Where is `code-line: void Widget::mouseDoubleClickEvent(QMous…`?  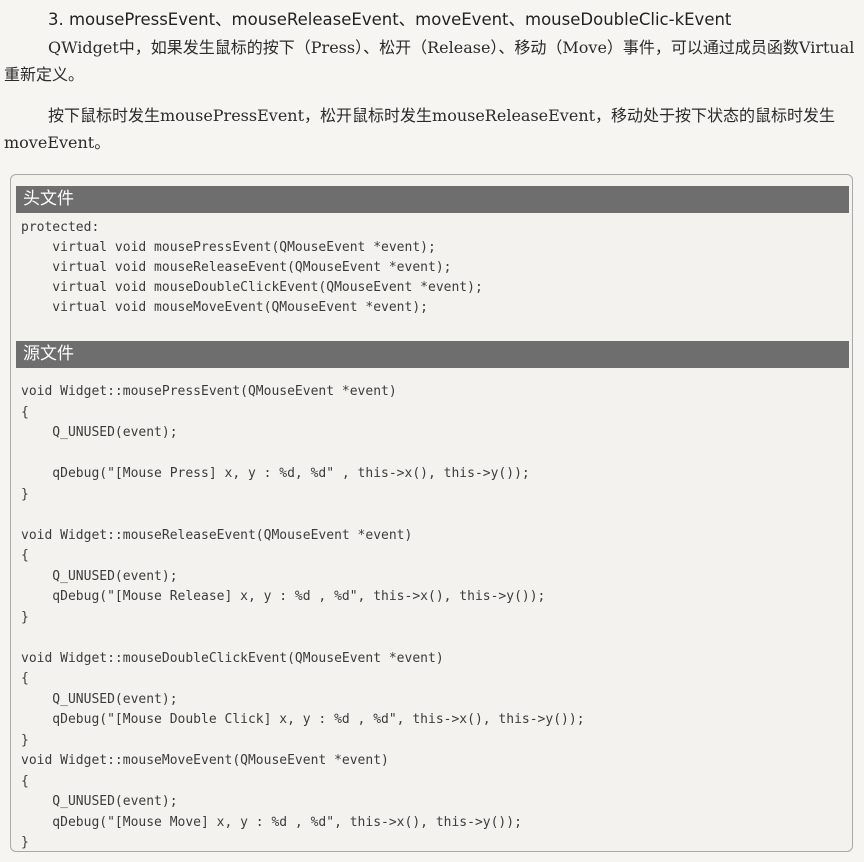
code-line: void Widget::mouseDoubleClickEvent(QMous… is located at coordinates (232, 658).